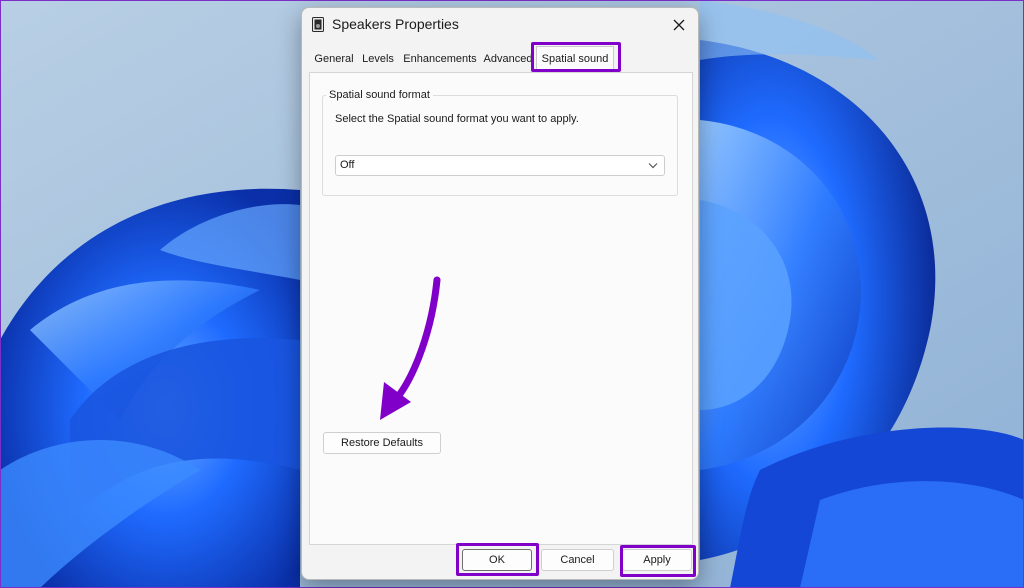 This screenshot has width=1024, height=588. I want to click on apply-button: Apply, so click(657, 560).